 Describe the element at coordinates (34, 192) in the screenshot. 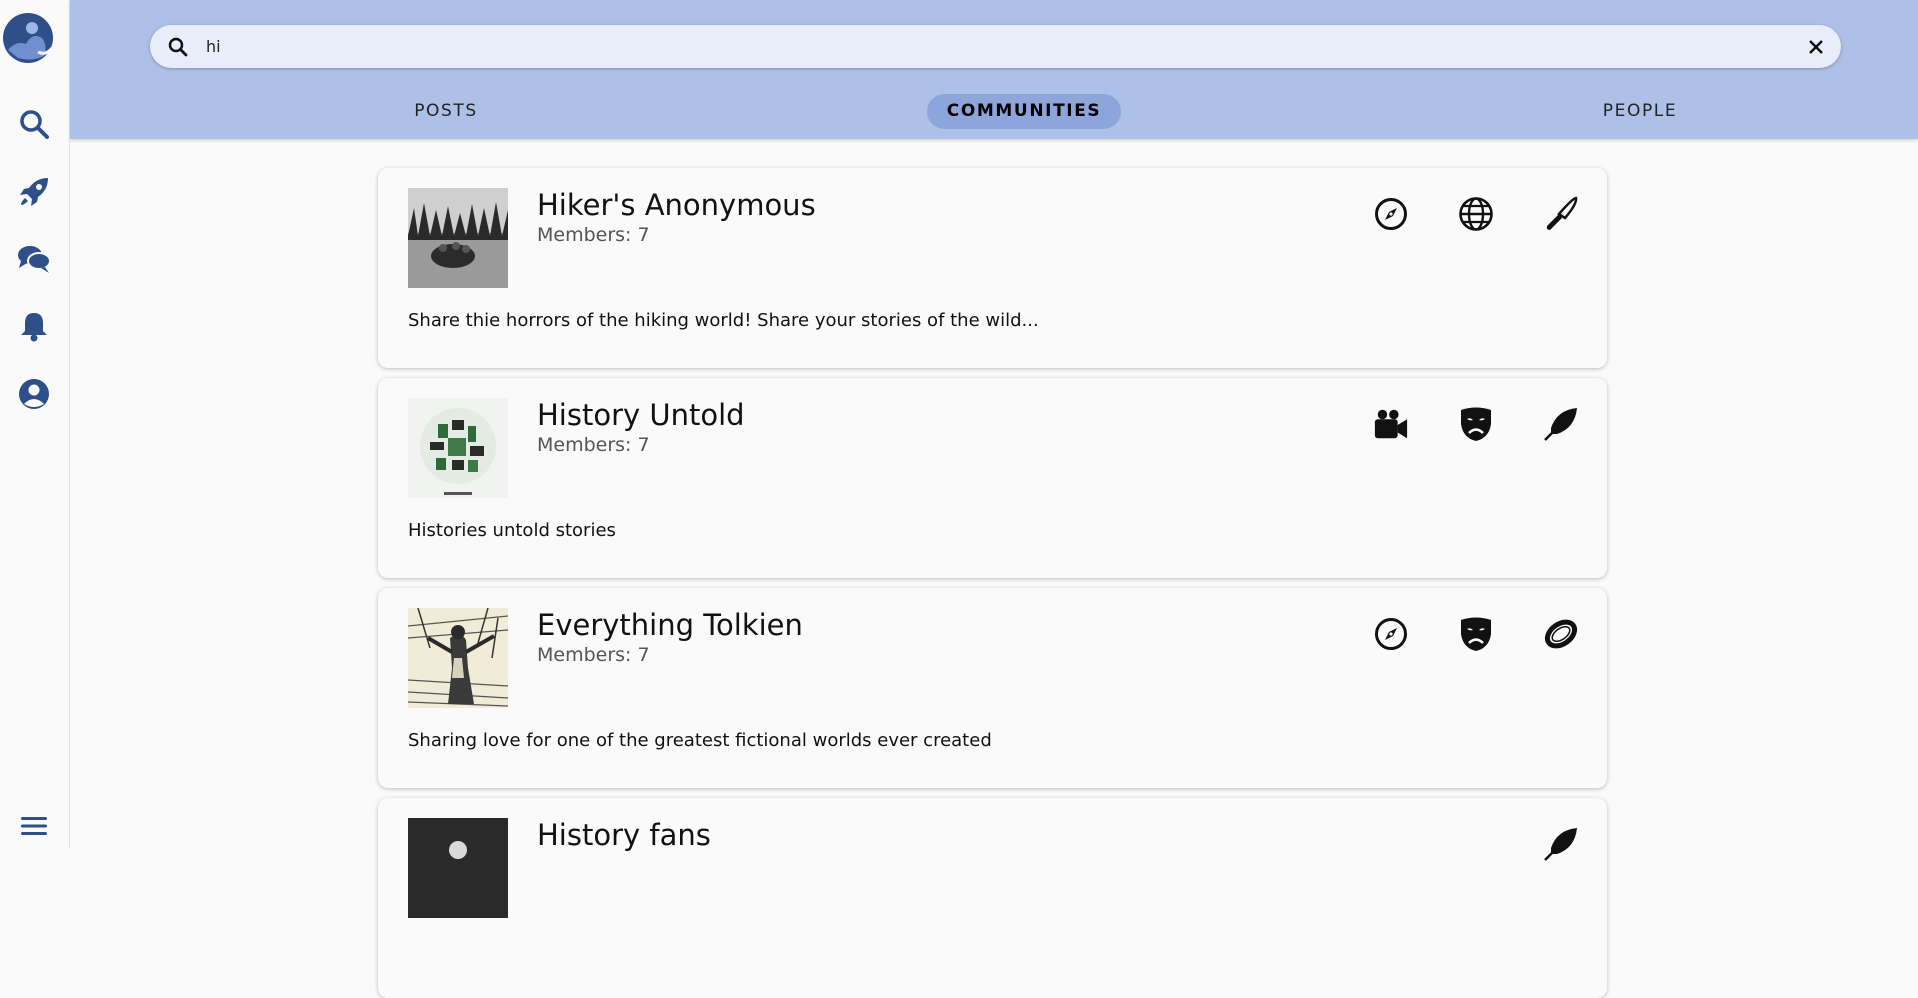

I see `rocket-icon` at that location.